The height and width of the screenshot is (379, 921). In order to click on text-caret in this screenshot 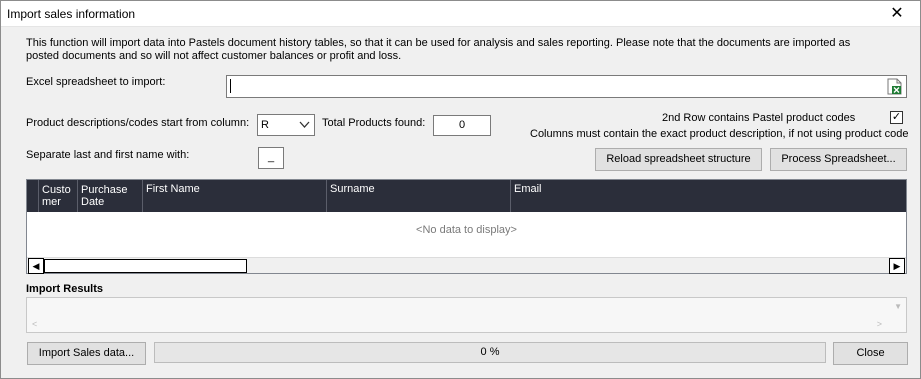, I will do `click(230, 86)`.